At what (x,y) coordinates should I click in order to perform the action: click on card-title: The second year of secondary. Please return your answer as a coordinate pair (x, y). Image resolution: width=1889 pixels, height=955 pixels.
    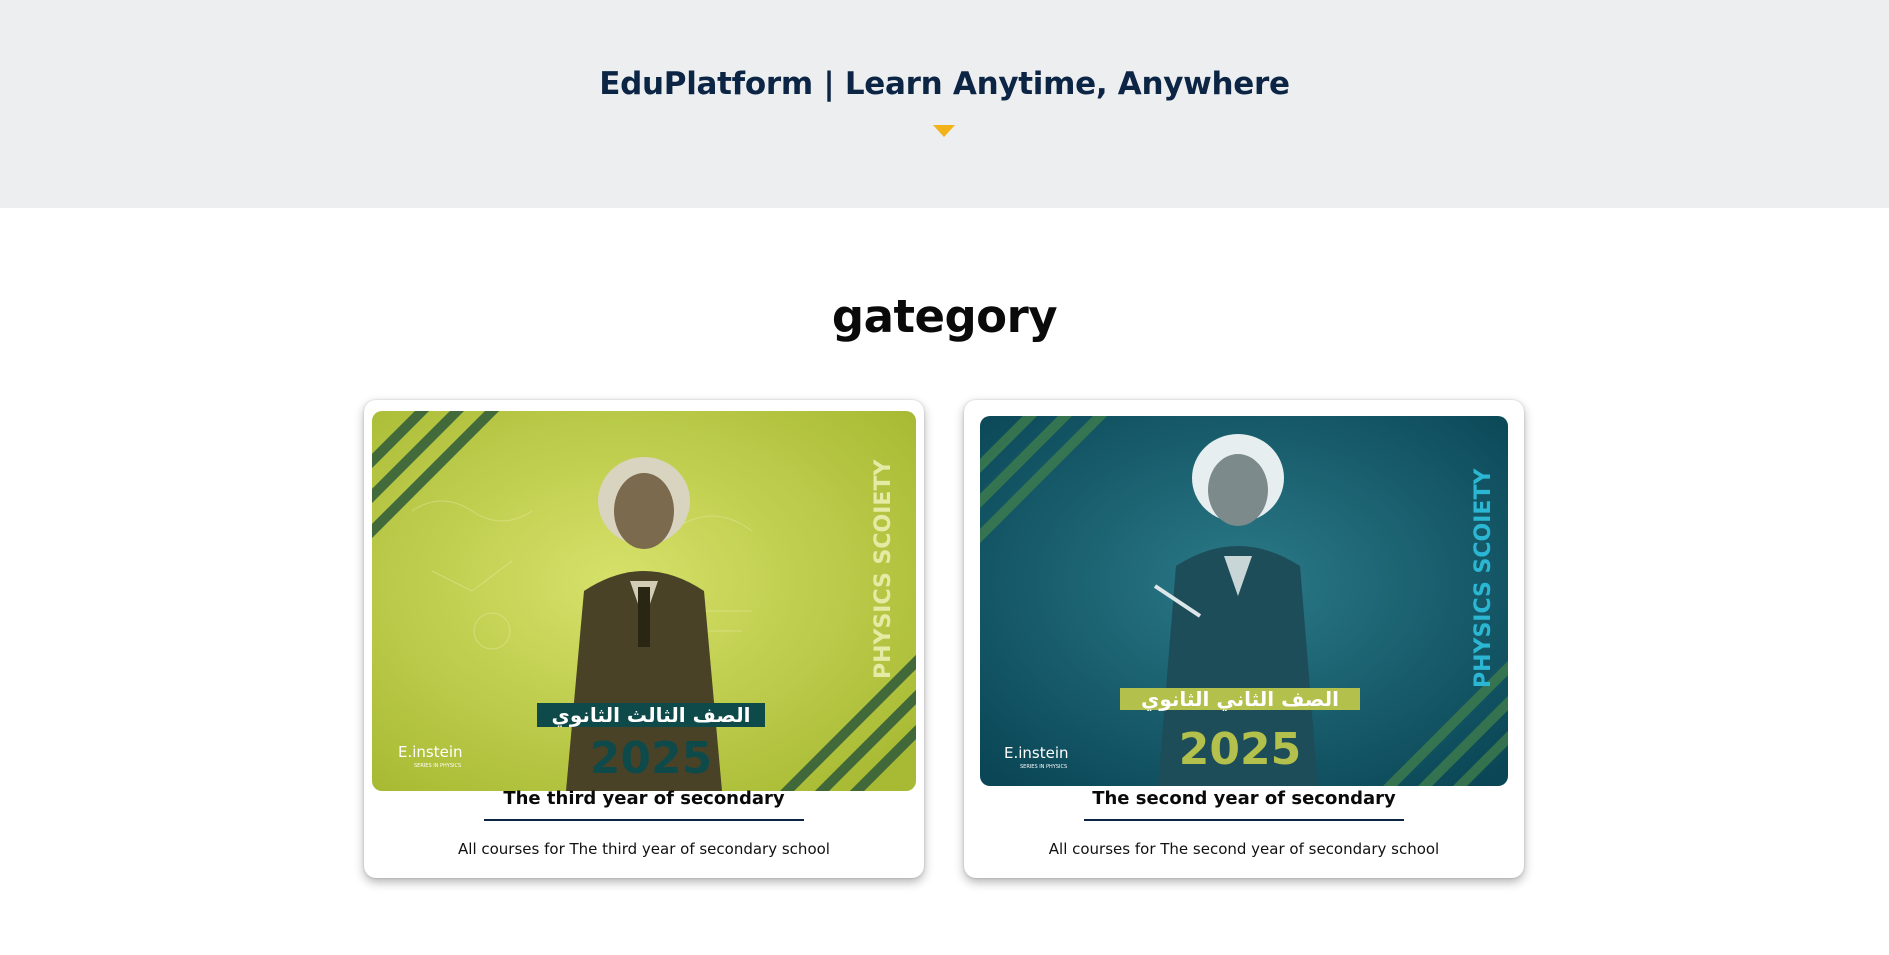
    Looking at the image, I should click on (1244, 798).